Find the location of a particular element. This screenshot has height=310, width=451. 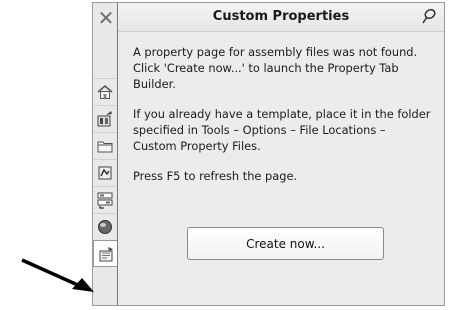

tab-home is located at coordinates (105, 91).